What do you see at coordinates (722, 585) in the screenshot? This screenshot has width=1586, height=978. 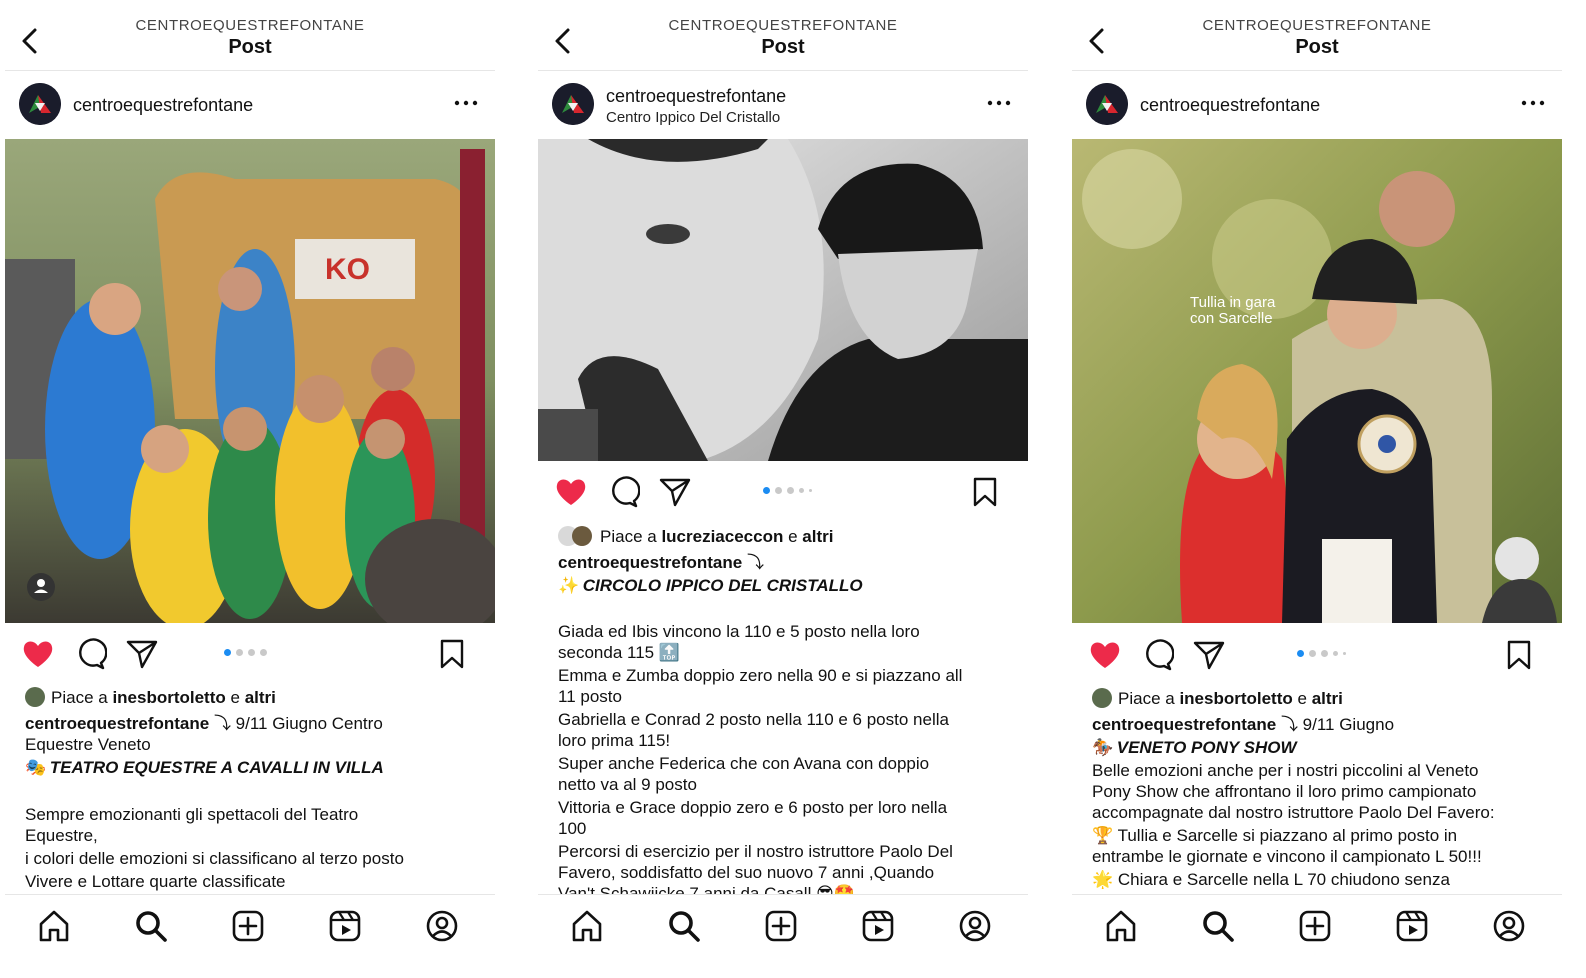 I see `headline-text: CIRCOLO IPPICO DEL CRISTALLO` at bounding box center [722, 585].